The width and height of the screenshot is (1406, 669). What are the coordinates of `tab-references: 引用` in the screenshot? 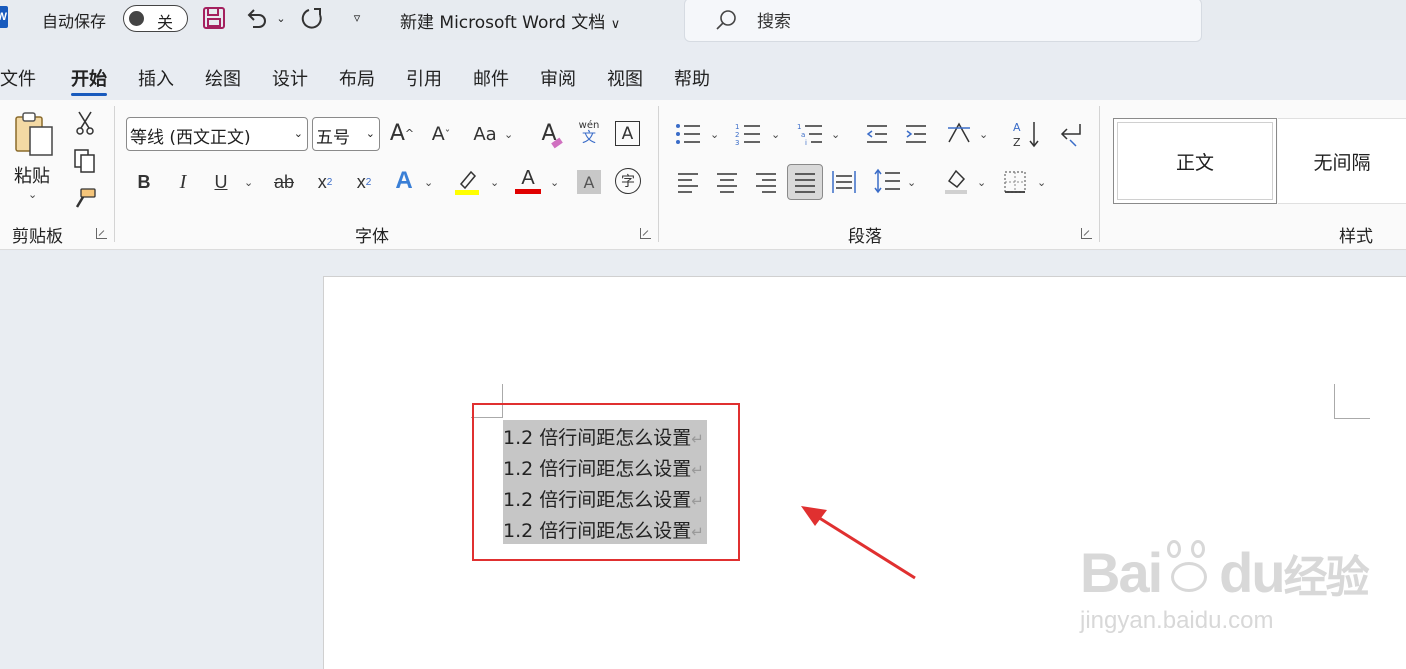 It's located at (424, 78).